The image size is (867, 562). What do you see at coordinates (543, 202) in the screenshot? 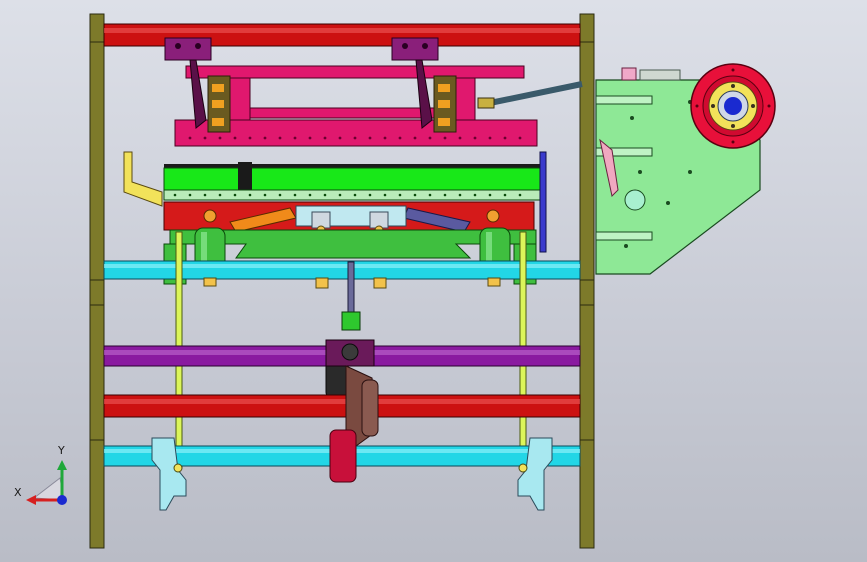
I see `right-side-strip` at bounding box center [543, 202].